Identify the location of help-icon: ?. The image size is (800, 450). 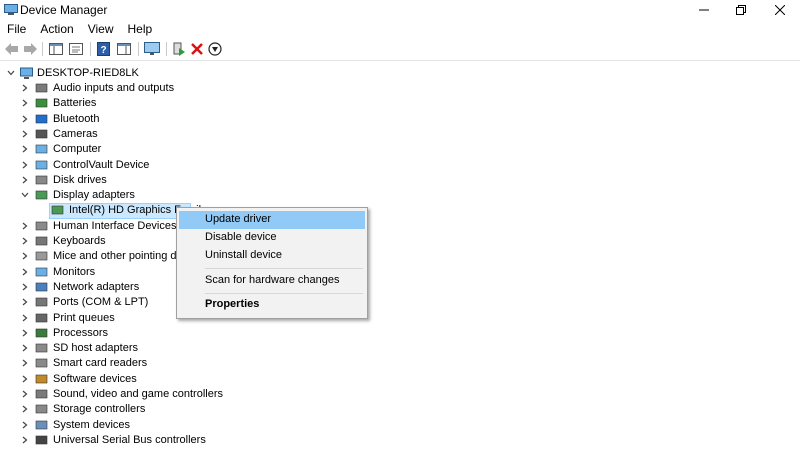
(103, 49).